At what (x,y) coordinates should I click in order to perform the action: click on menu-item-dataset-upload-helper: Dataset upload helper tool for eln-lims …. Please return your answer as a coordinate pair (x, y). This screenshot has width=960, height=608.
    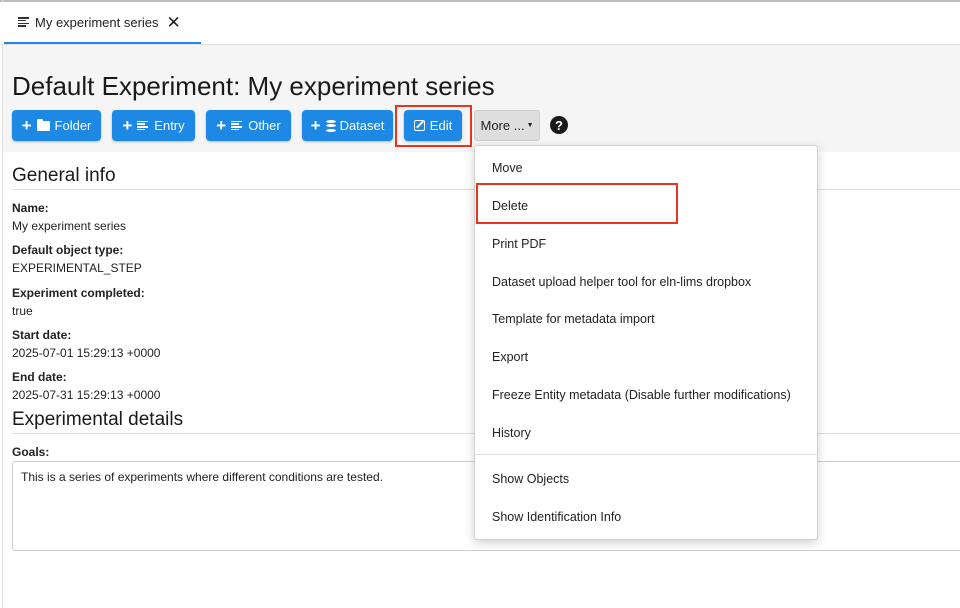
    Looking at the image, I should click on (621, 282).